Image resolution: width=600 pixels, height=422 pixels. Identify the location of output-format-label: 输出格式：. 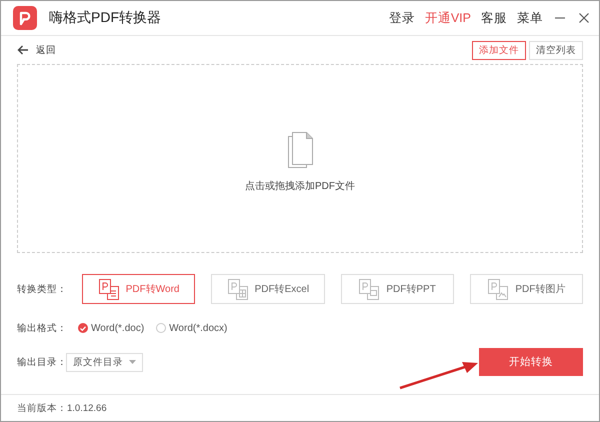
(41, 328).